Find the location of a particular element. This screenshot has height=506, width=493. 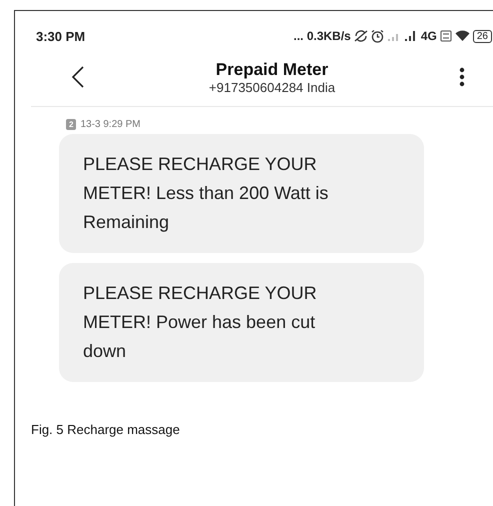

alarm-icon is located at coordinates (377, 36).